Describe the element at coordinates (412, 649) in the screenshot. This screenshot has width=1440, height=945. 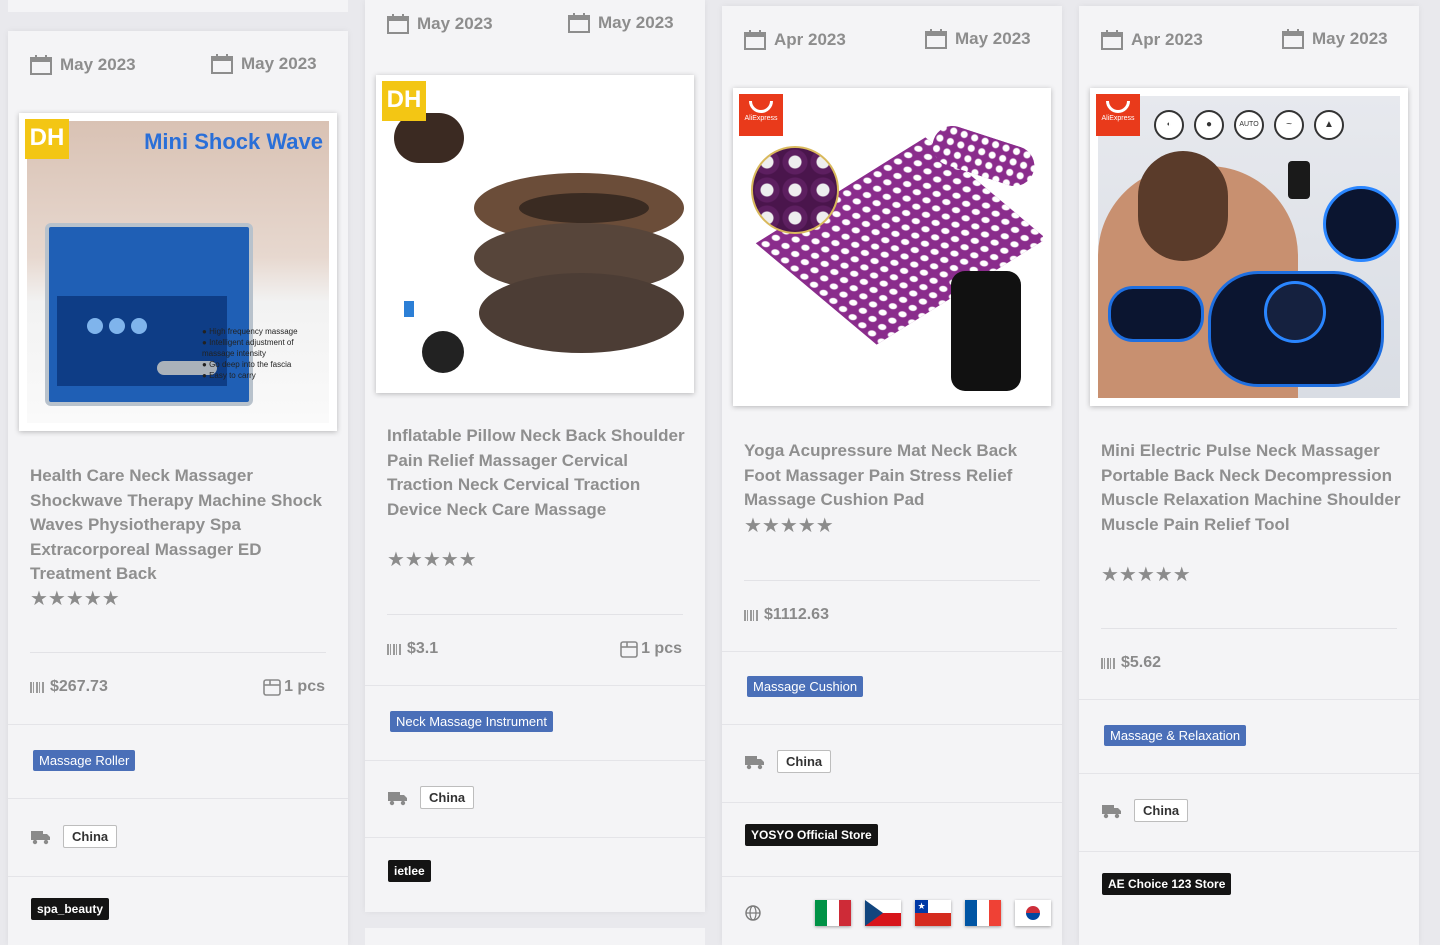
I see `price: $3.1` at that location.